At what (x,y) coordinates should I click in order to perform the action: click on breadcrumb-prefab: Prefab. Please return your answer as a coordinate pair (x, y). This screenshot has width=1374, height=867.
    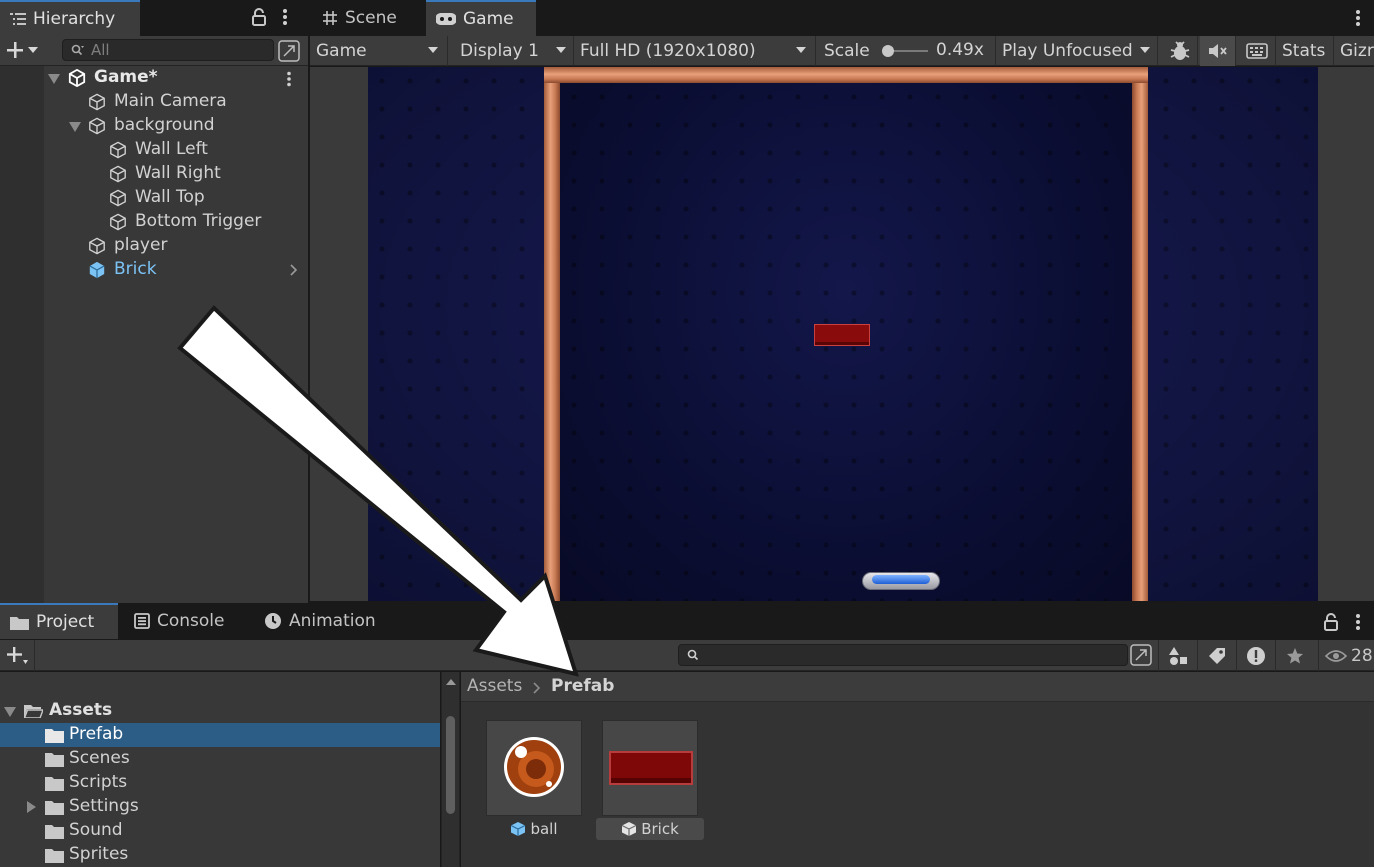
    Looking at the image, I should click on (582, 686).